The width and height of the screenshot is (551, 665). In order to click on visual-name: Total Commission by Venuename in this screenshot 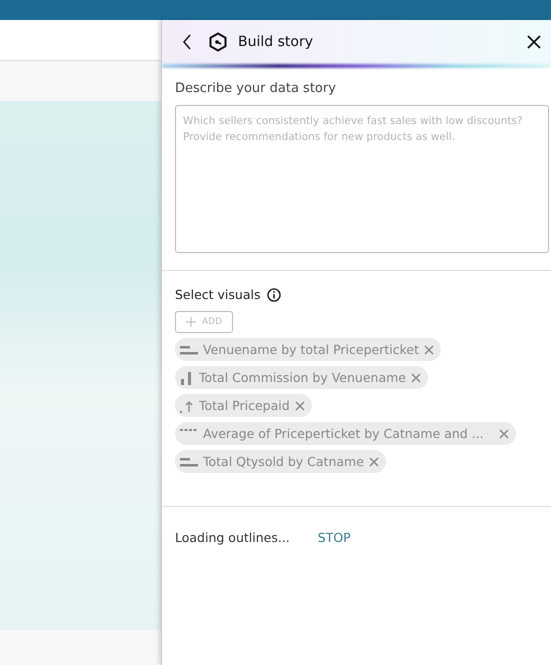, I will do `click(302, 377)`.